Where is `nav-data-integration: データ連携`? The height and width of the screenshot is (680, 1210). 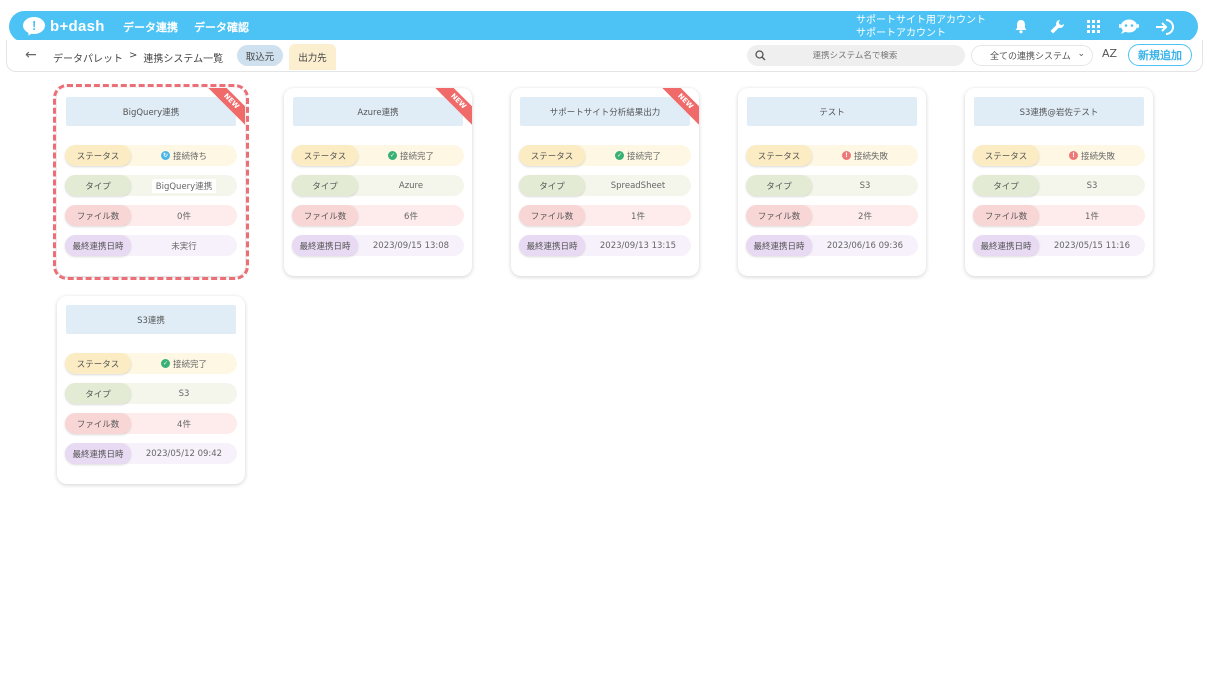 nav-data-integration: データ連携 is located at coordinates (150, 27).